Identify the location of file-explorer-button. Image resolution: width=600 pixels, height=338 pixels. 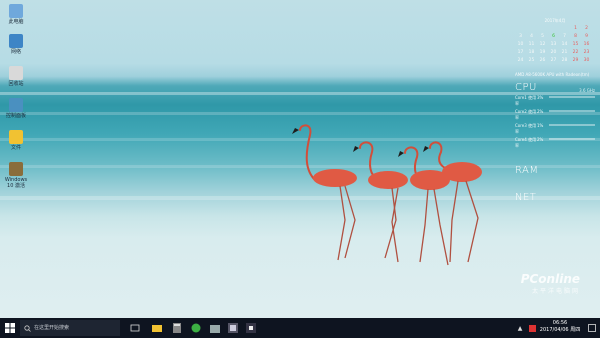
(157, 328).